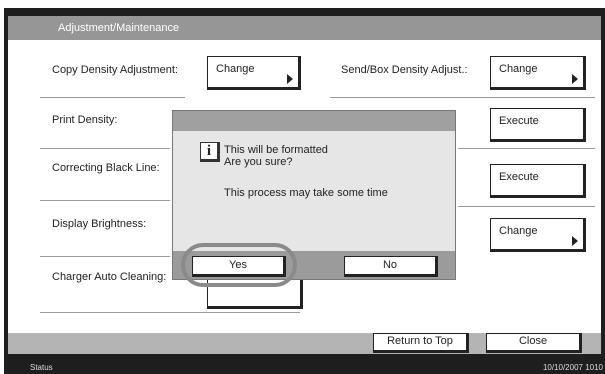 The height and width of the screenshot is (374, 605). What do you see at coordinates (210, 152) in the screenshot?
I see `info-icon: i` at bounding box center [210, 152].